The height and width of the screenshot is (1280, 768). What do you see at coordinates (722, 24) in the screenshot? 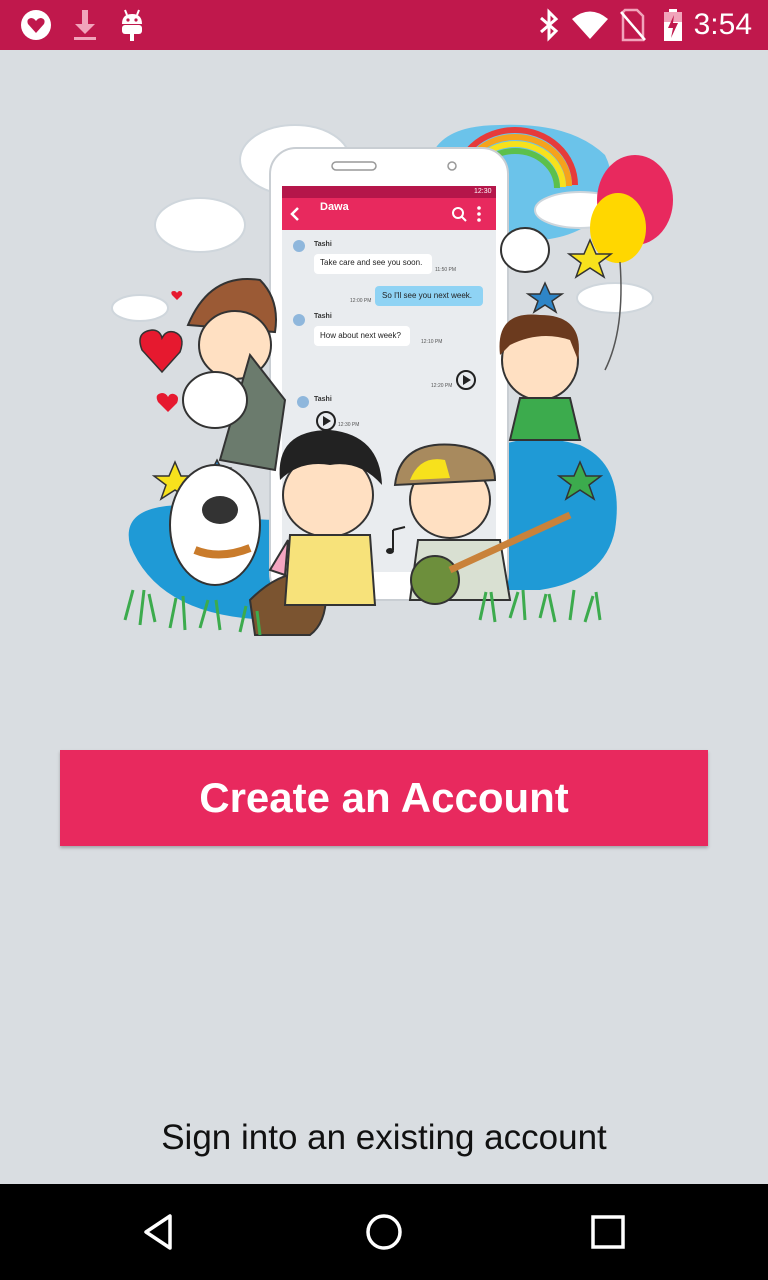
I see `status-time: 3:54` at bounding box center [722, 24].